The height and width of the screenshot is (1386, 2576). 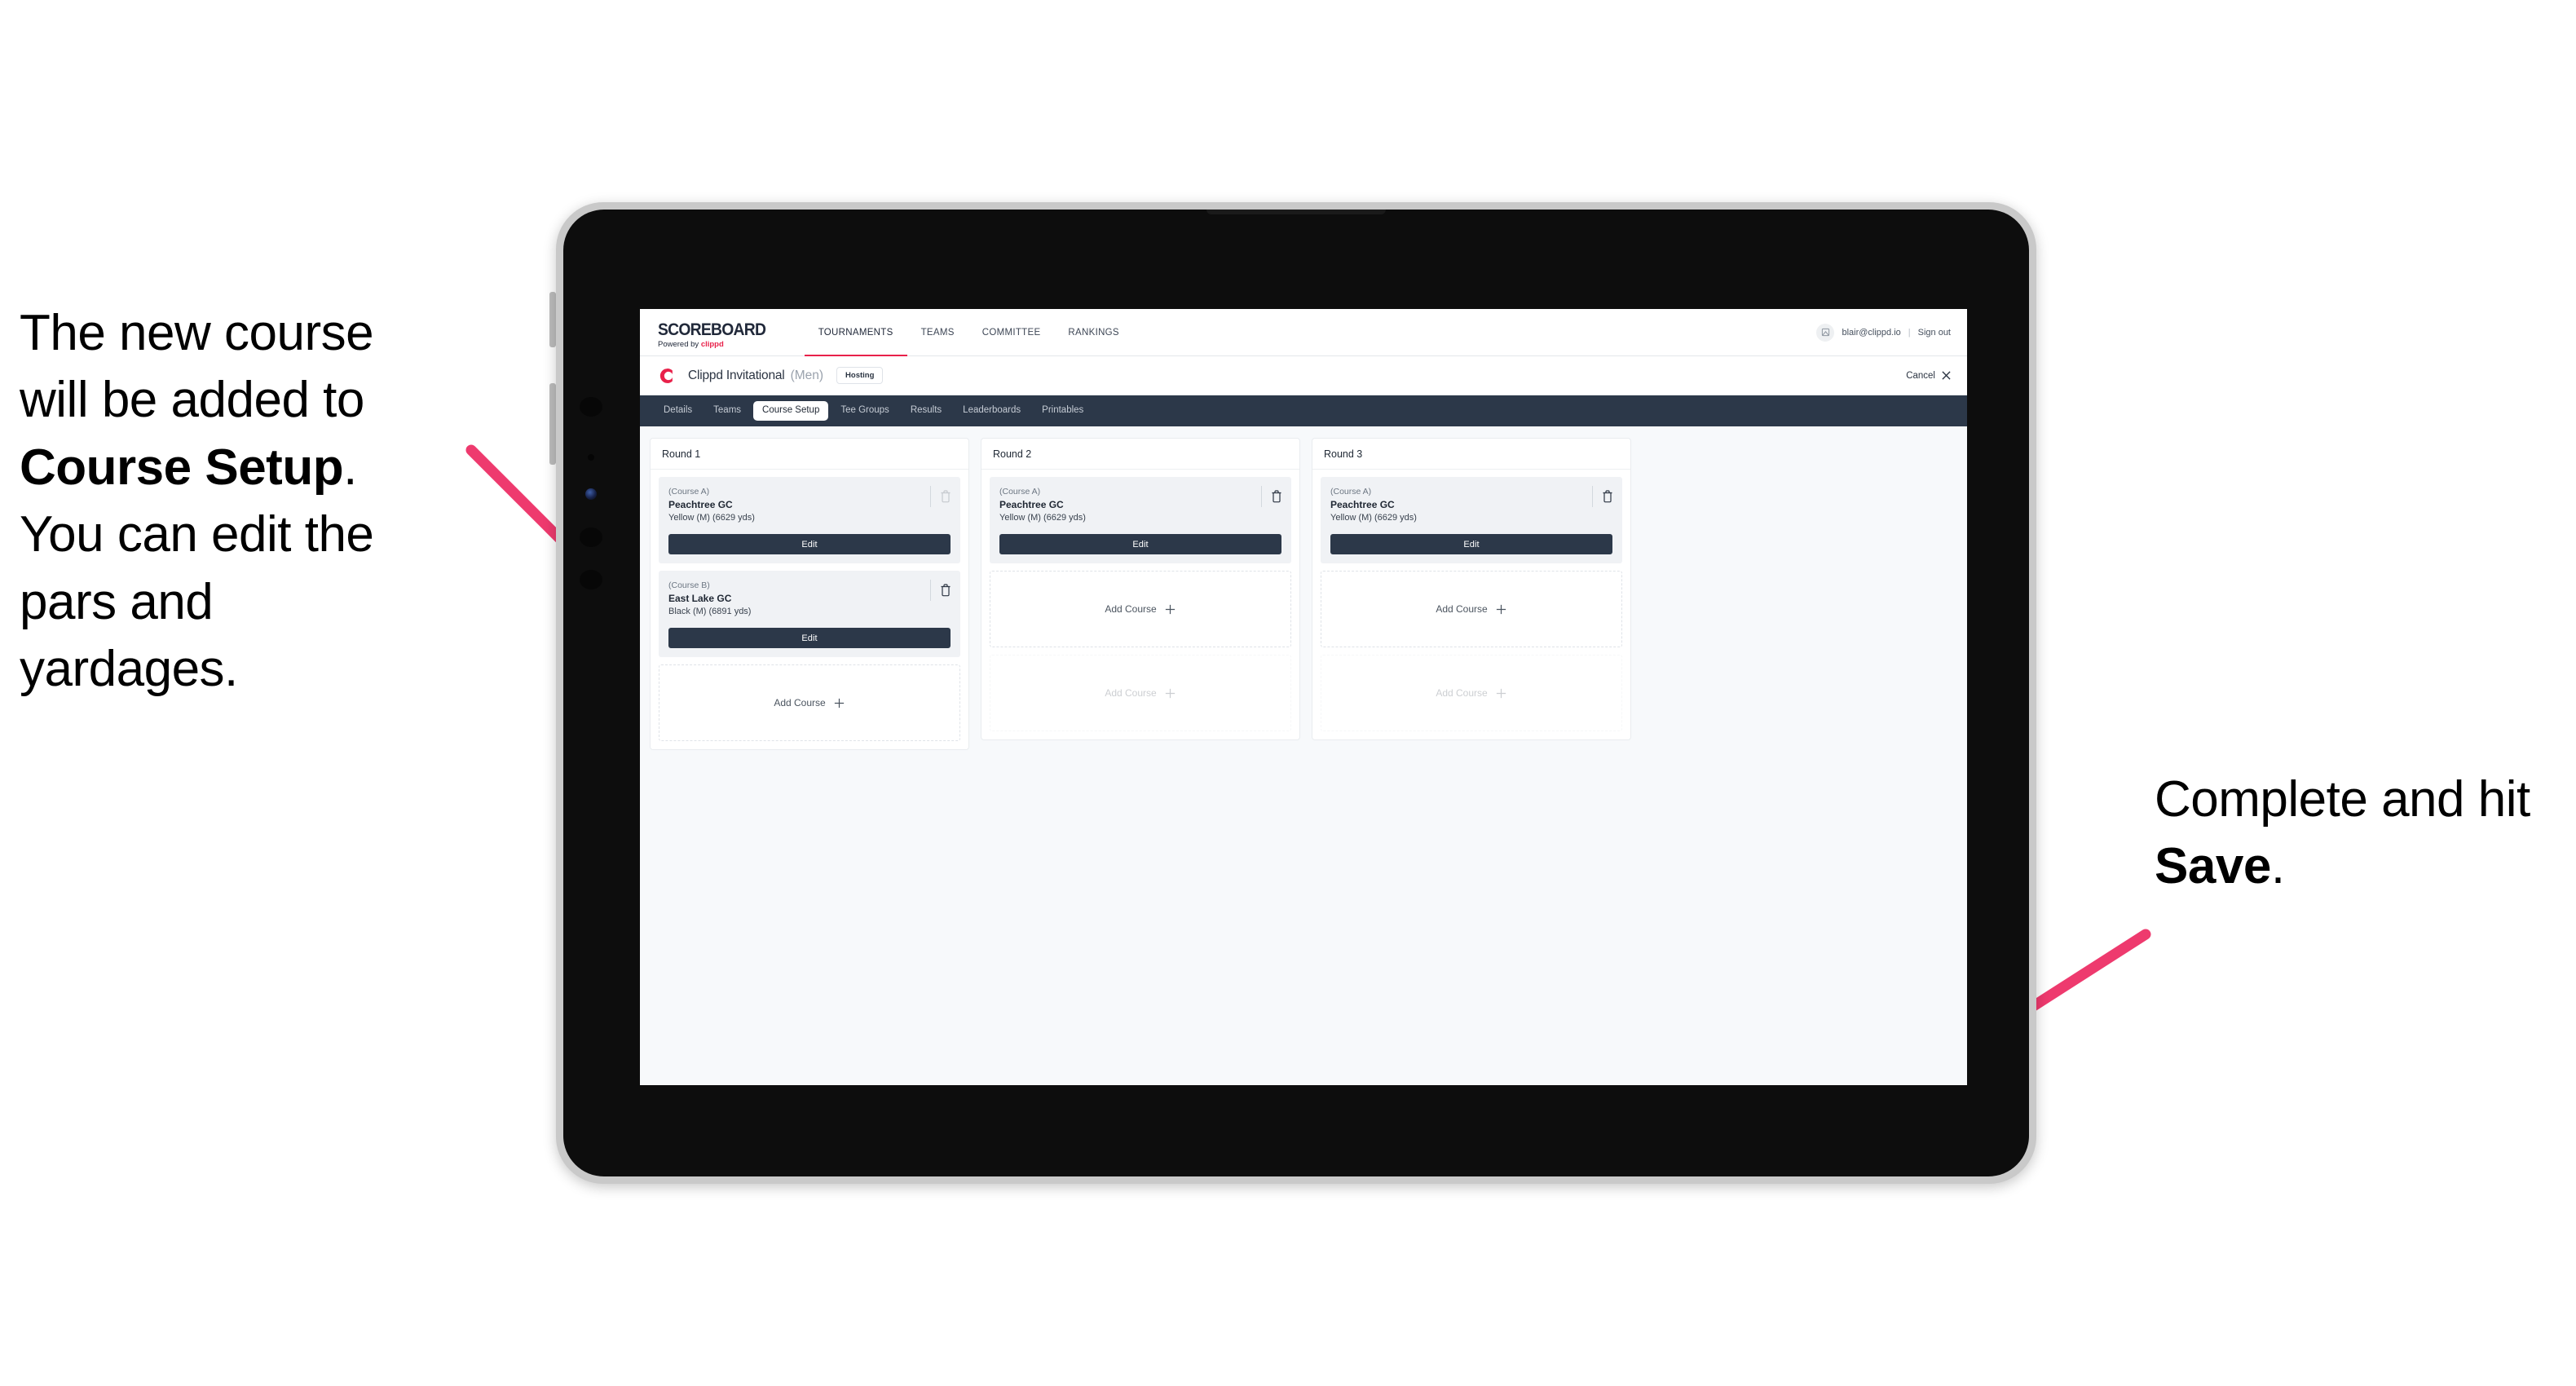 I want to click on ambient-sensor-icon, so click(x=591, y=458).